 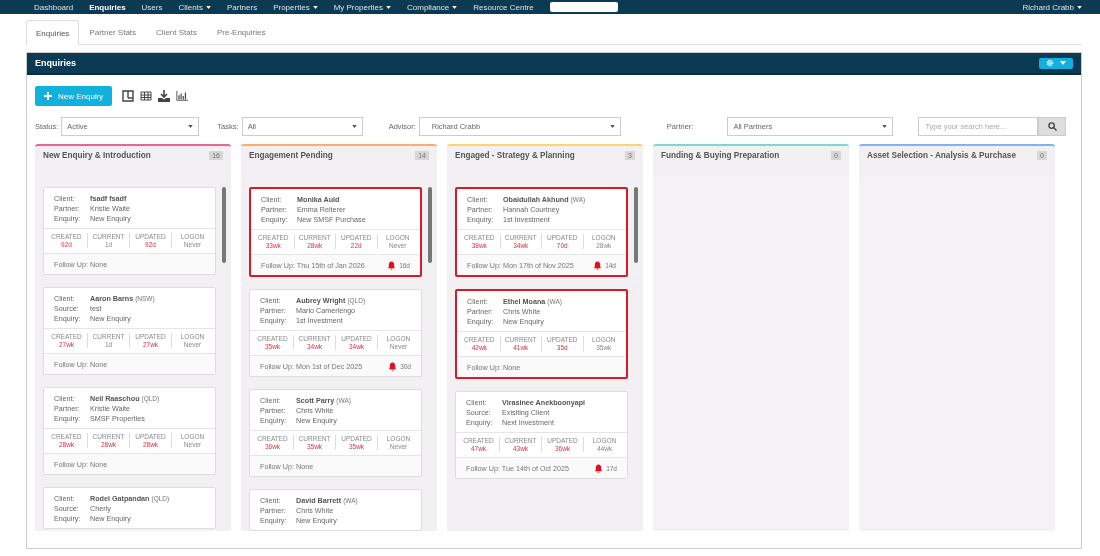 What do you see at coordinates (941, 155) in the screenshot?
I see `column-title: Asset Selection - Analysis & Purchase` at bounding box center [941, 155].